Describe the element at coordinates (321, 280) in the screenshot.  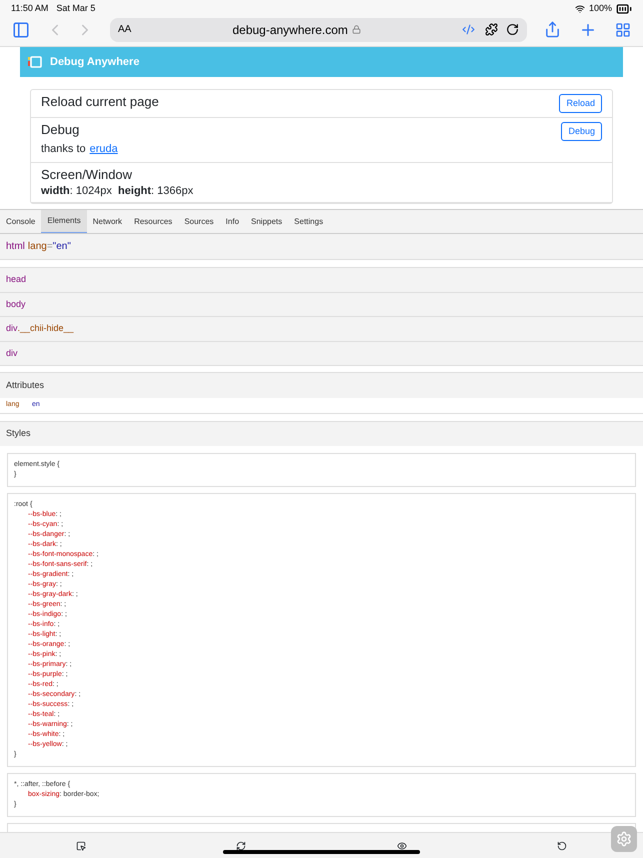
I see `dom-node-row: head` at that location.